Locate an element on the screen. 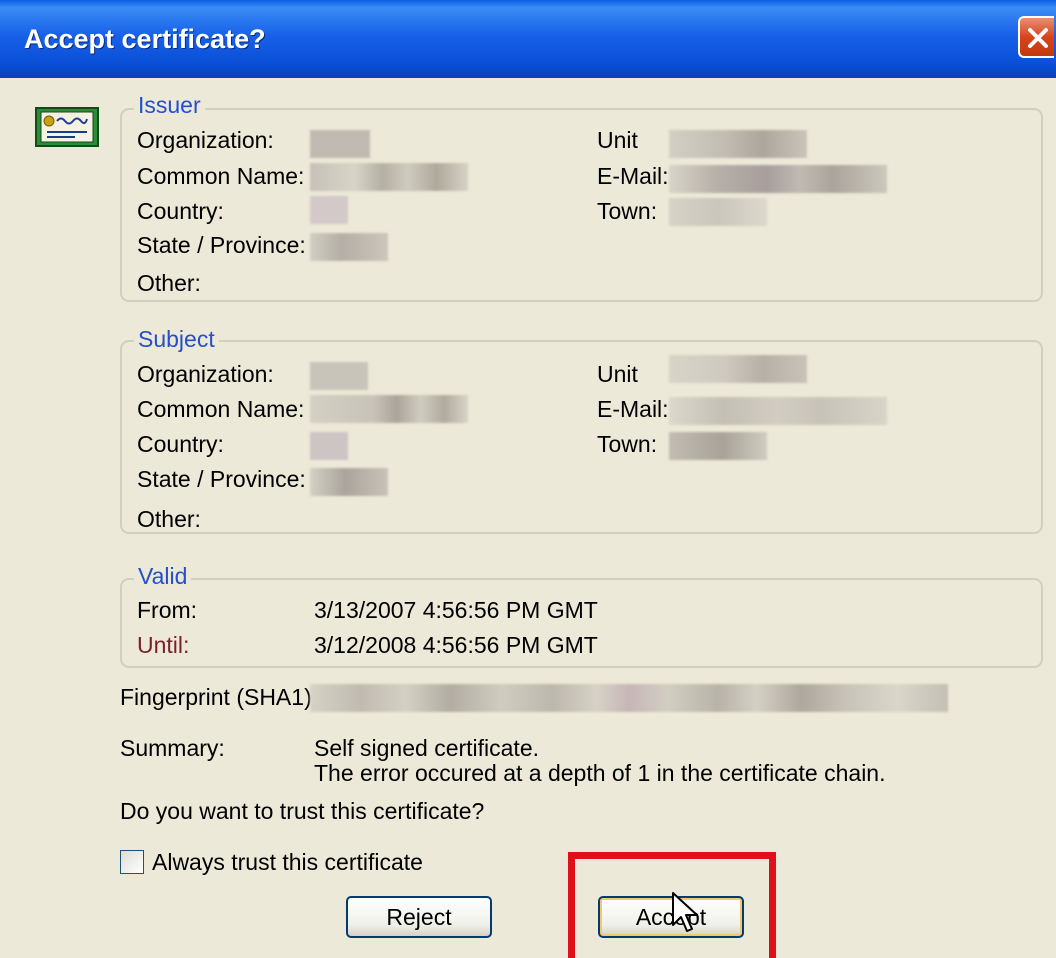 This screenshot has width=1056, height=958. mouse-pointer-icon is located at coordinates (685, 912).